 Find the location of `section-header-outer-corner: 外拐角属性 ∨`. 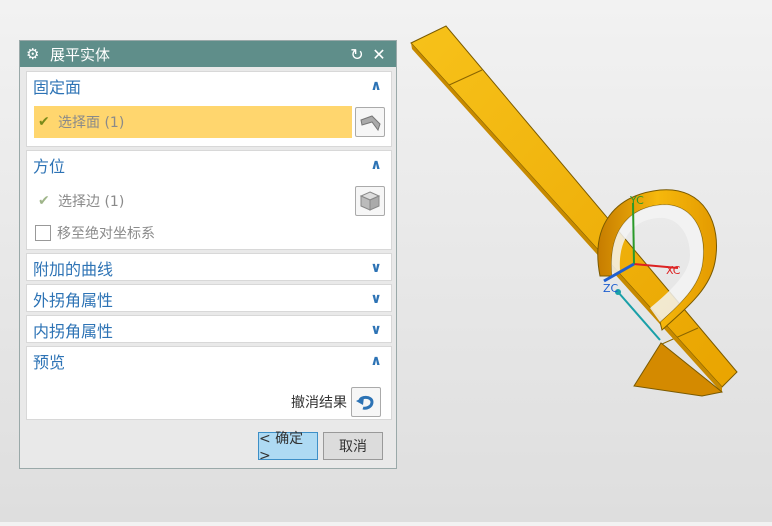

section-header-outer-corner: 外拐角属性 ∨ is located at coordinates (209, 299).